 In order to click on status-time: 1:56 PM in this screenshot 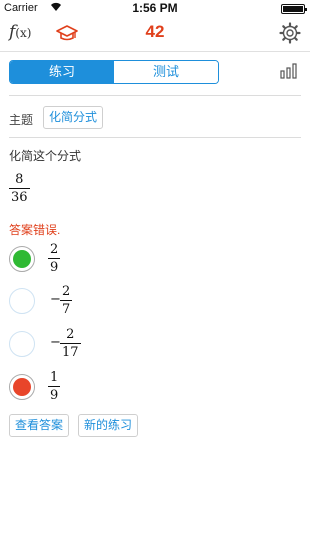, I will do `click(155, 8)`.